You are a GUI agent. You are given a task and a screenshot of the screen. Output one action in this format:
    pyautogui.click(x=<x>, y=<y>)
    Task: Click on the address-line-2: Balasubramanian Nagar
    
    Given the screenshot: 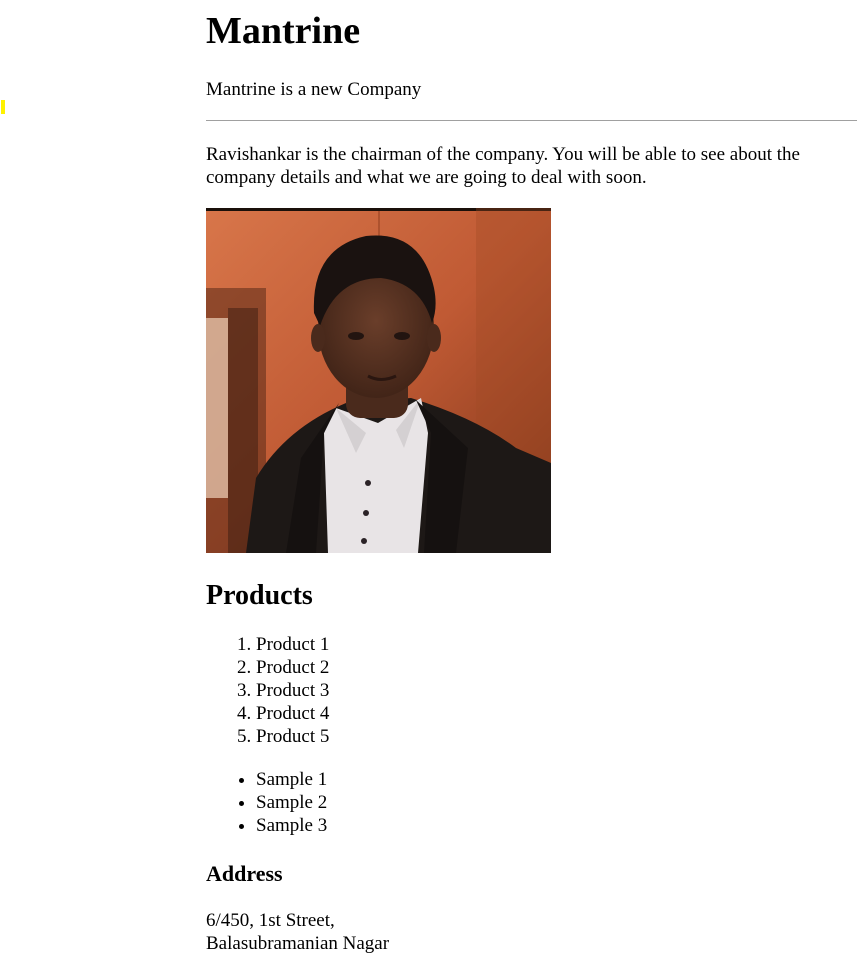 What is the action you would take?
    pyautogui.click(x=298, y=943)
    